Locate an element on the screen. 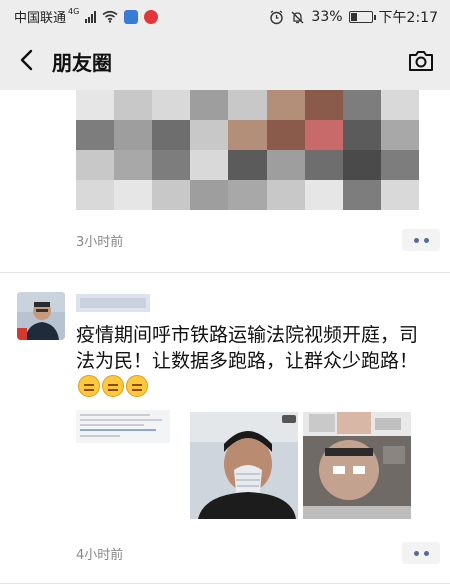 This screenshot has width=450, height=588. camera-icon is located at coordinates (421, 61).